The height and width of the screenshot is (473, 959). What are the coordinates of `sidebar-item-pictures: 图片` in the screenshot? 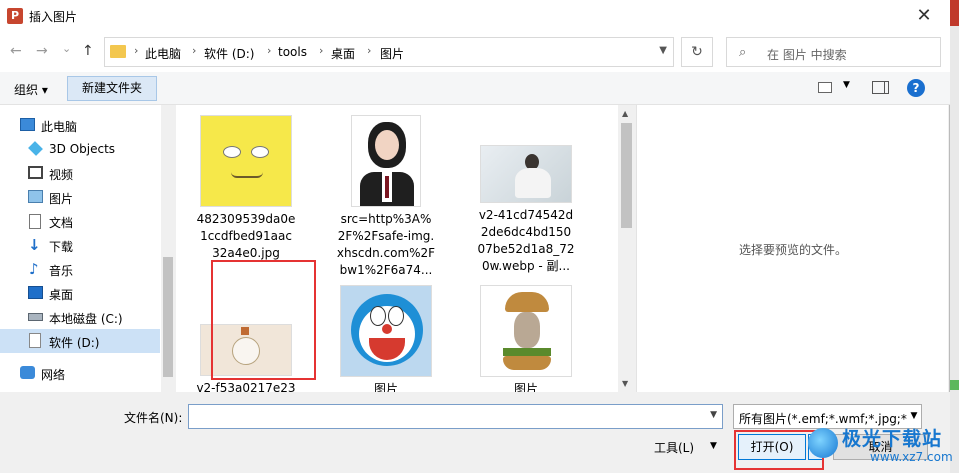 It's located at (80, 197).